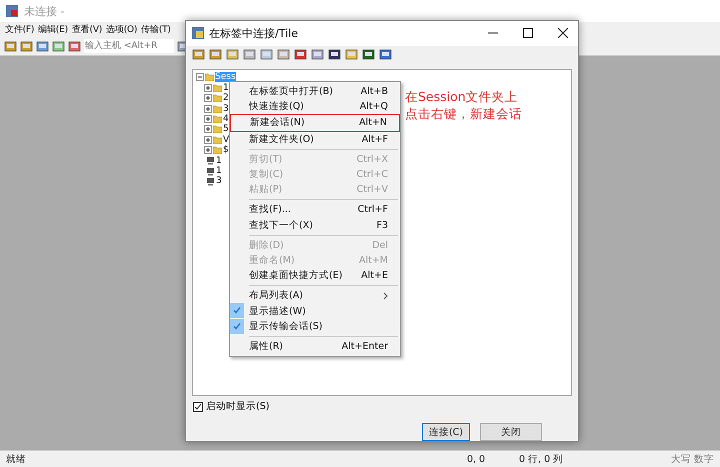 The image size is (720, 467). Describe the element at coordinates (87, 29) in the screenshot. I see `menu-item: 查看(V)` at that location.